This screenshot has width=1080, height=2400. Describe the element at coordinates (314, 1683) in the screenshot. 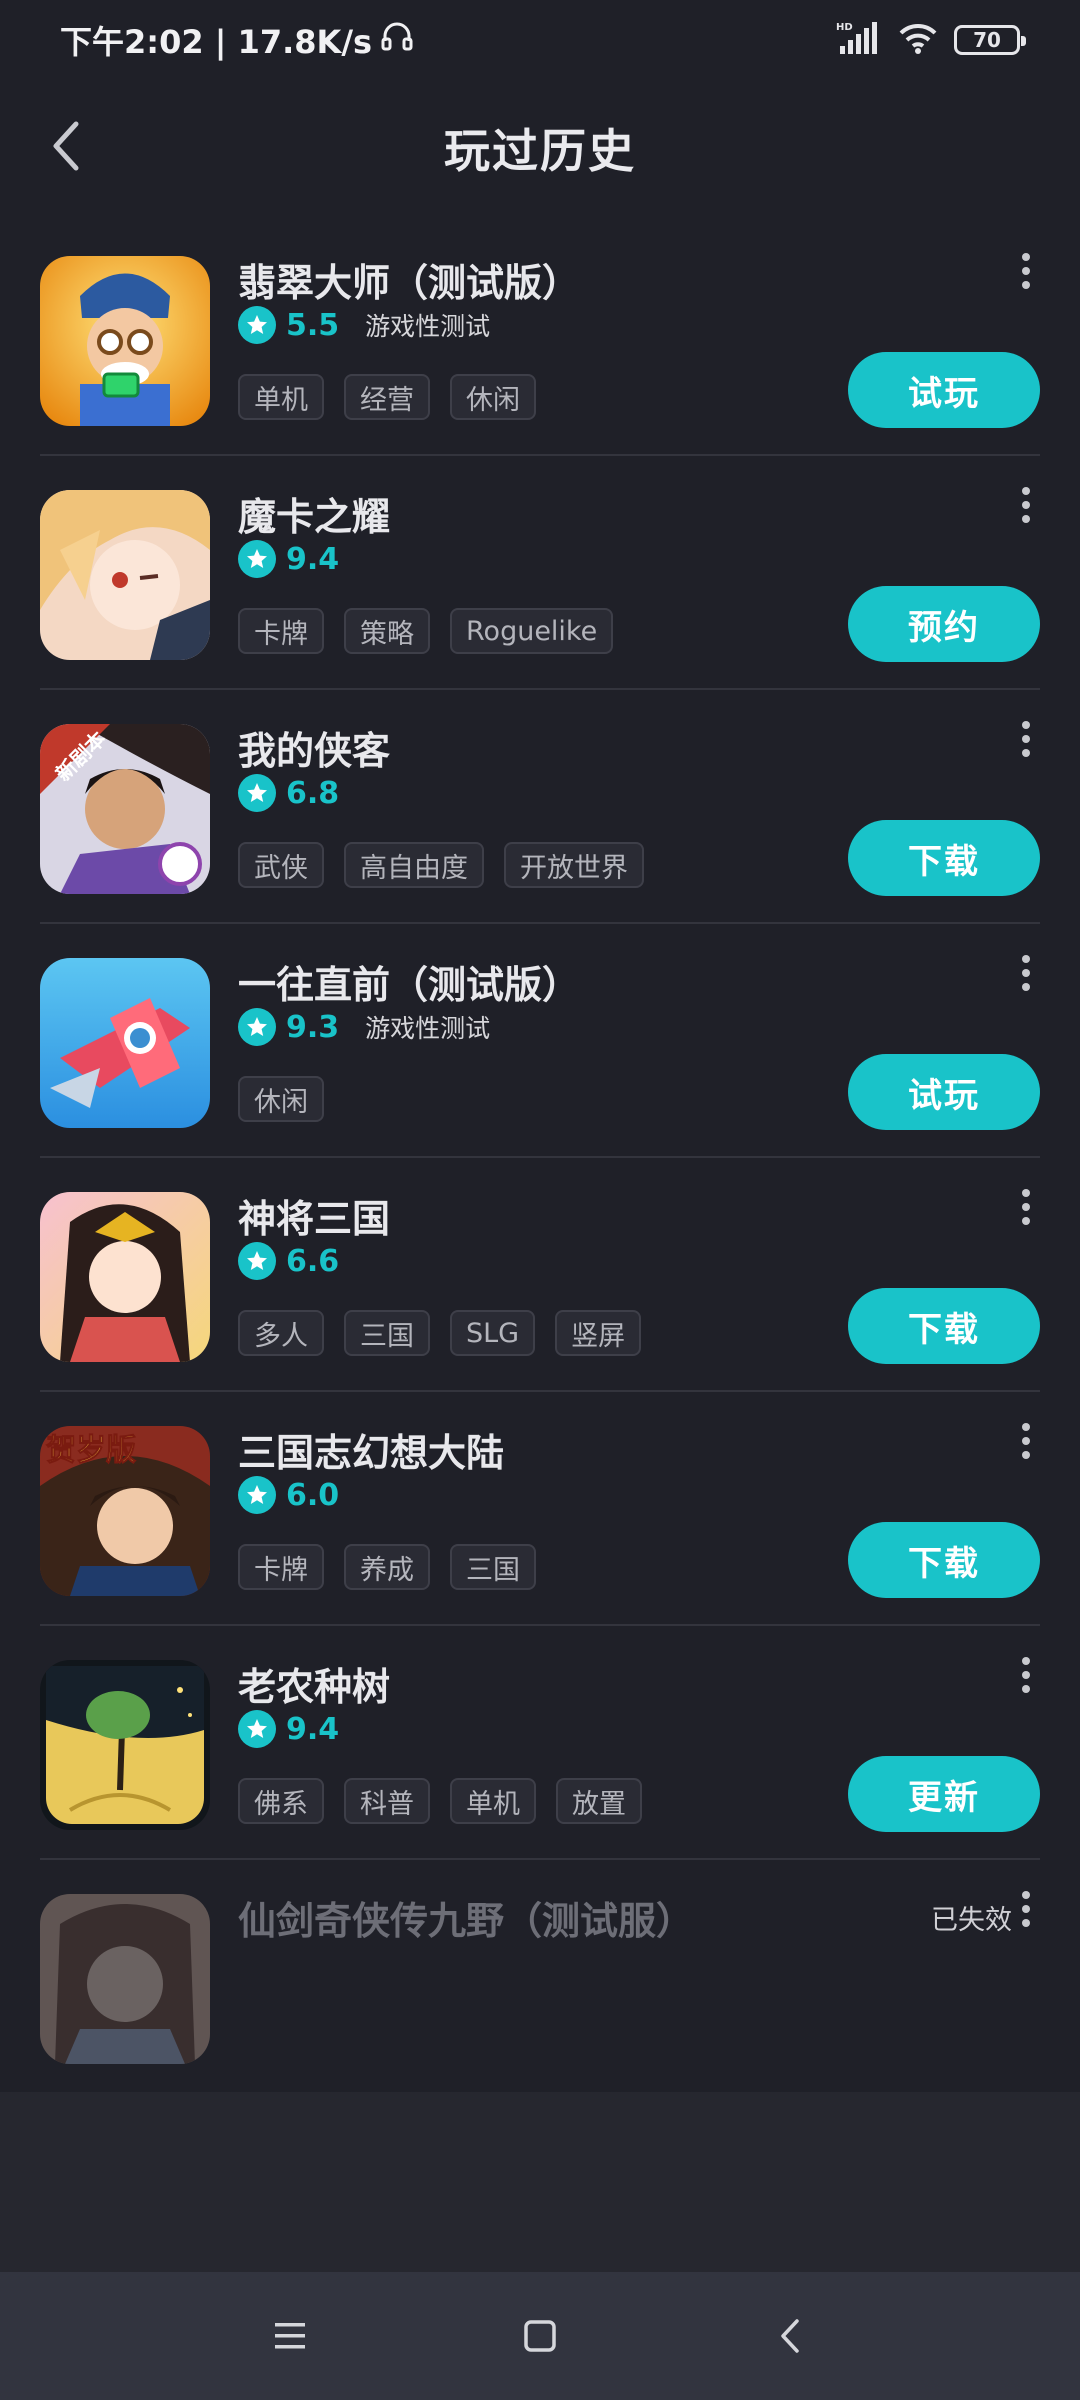

I see `game-name: 老农种树` at that location.